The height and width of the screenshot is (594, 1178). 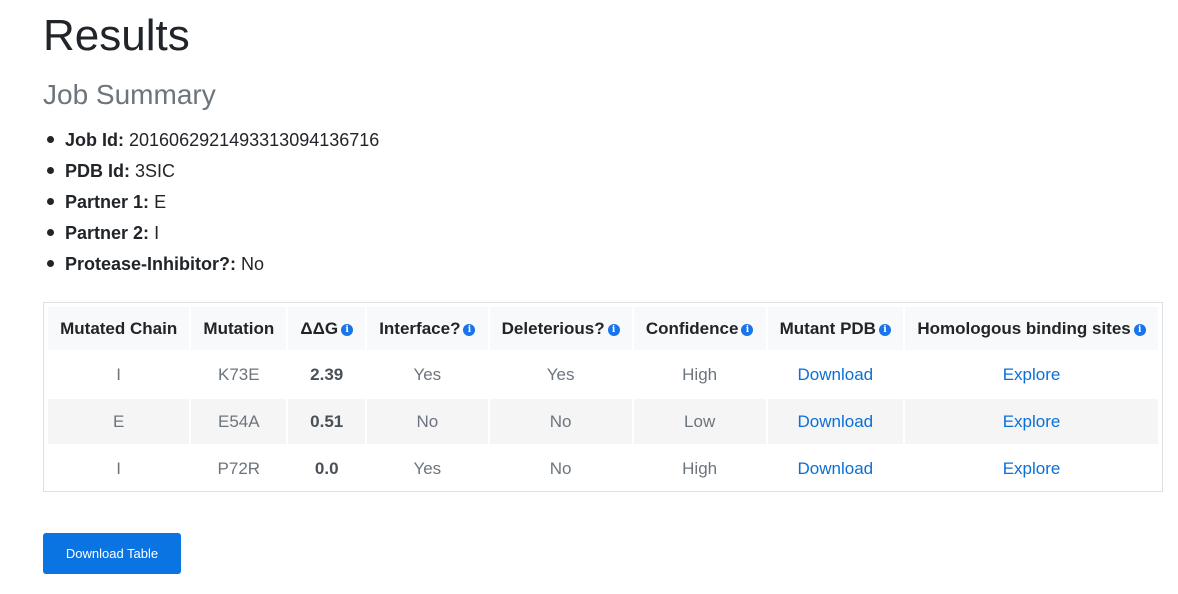 What do you see at coordinates (427, 421) in the screenshot?
I see `cell-interface: No` at bounding box center [427, 421].